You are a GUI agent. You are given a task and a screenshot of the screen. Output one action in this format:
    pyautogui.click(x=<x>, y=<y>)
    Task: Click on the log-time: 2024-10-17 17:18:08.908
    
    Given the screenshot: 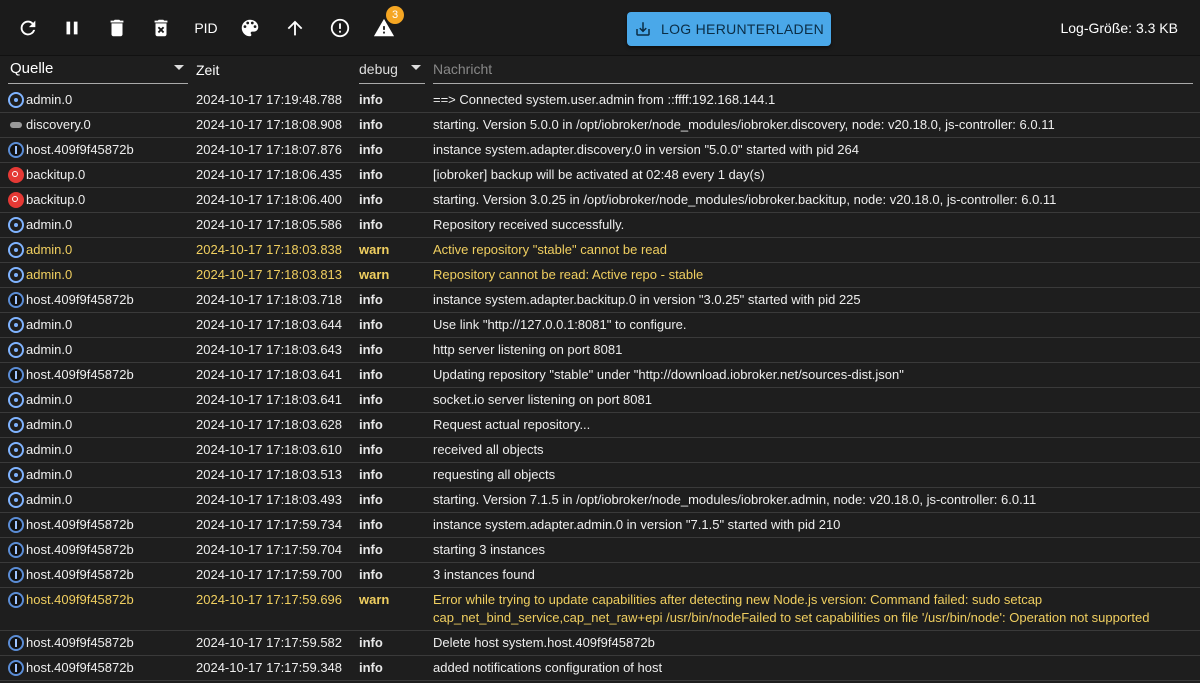 What is the action you would take?
    pyautogui.click(x=269, y=124)
    